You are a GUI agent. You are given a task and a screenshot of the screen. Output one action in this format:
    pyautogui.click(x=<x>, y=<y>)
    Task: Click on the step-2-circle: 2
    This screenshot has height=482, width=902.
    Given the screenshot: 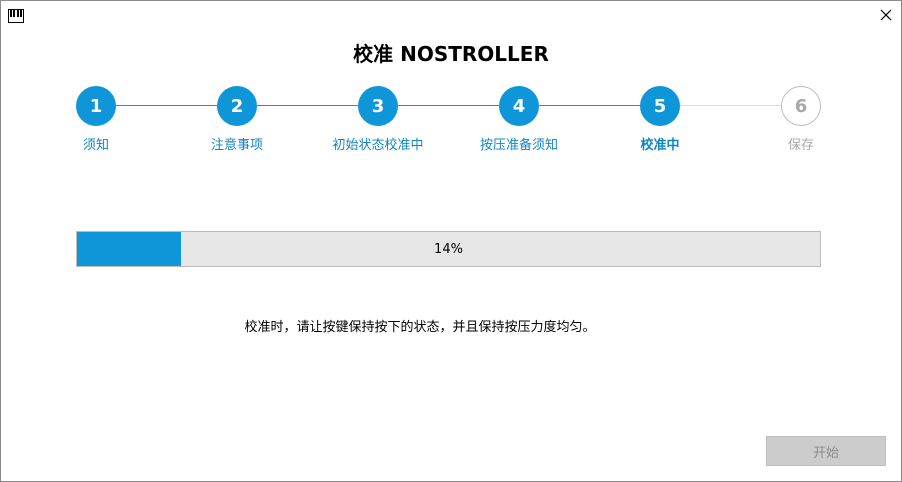 What is the action you would take?
    pyautogui.click(x=237, y=106)
    